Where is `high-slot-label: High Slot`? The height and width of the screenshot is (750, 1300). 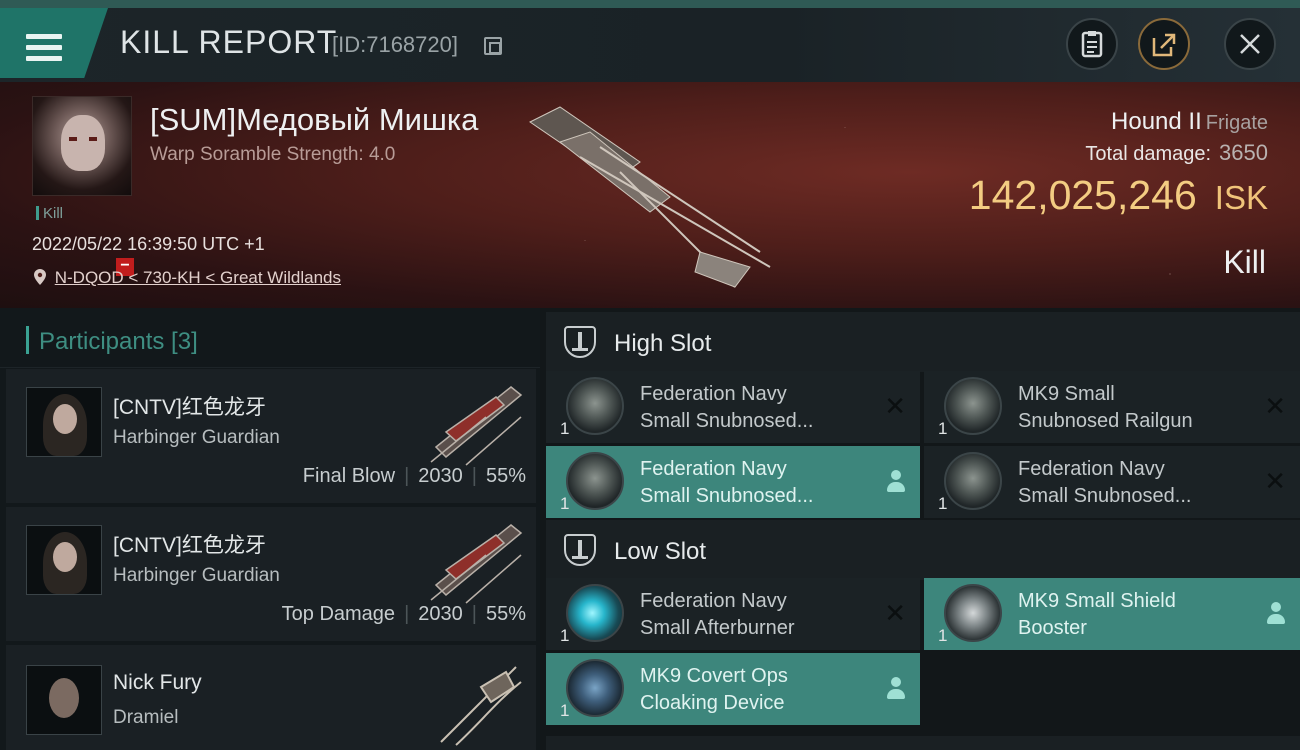
high-slot-label: High Slot is located at coordinates (663, 343).